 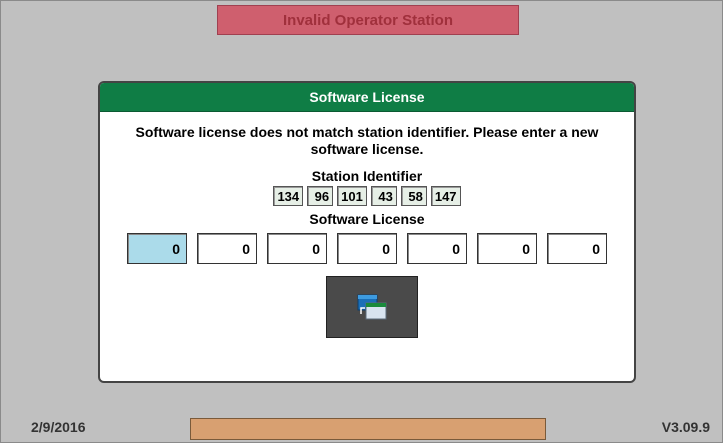 What do you see at coordinates (685, 427) in the screenshot?
I see `footer-version: V3.09.9` at bounding box center [685, 427].